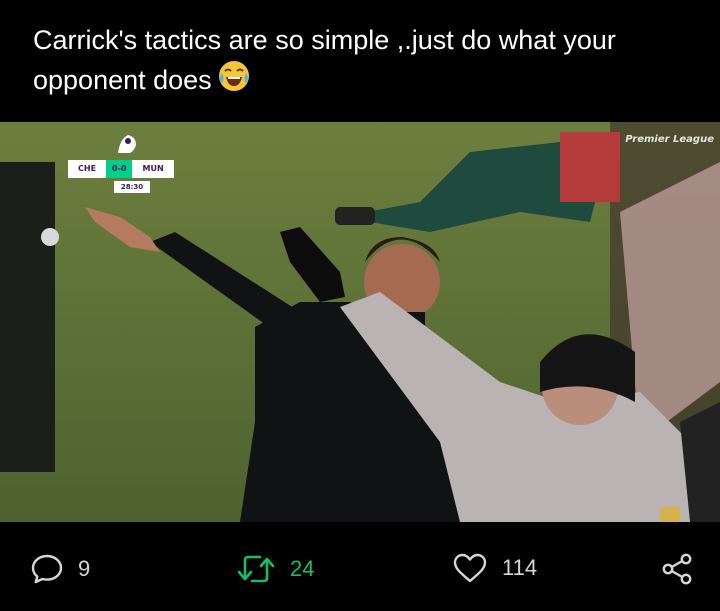  What do you see at coordinates (87, 169) in the screenshot?
I see `home-team: CHE` at bounding box center [87, 169].